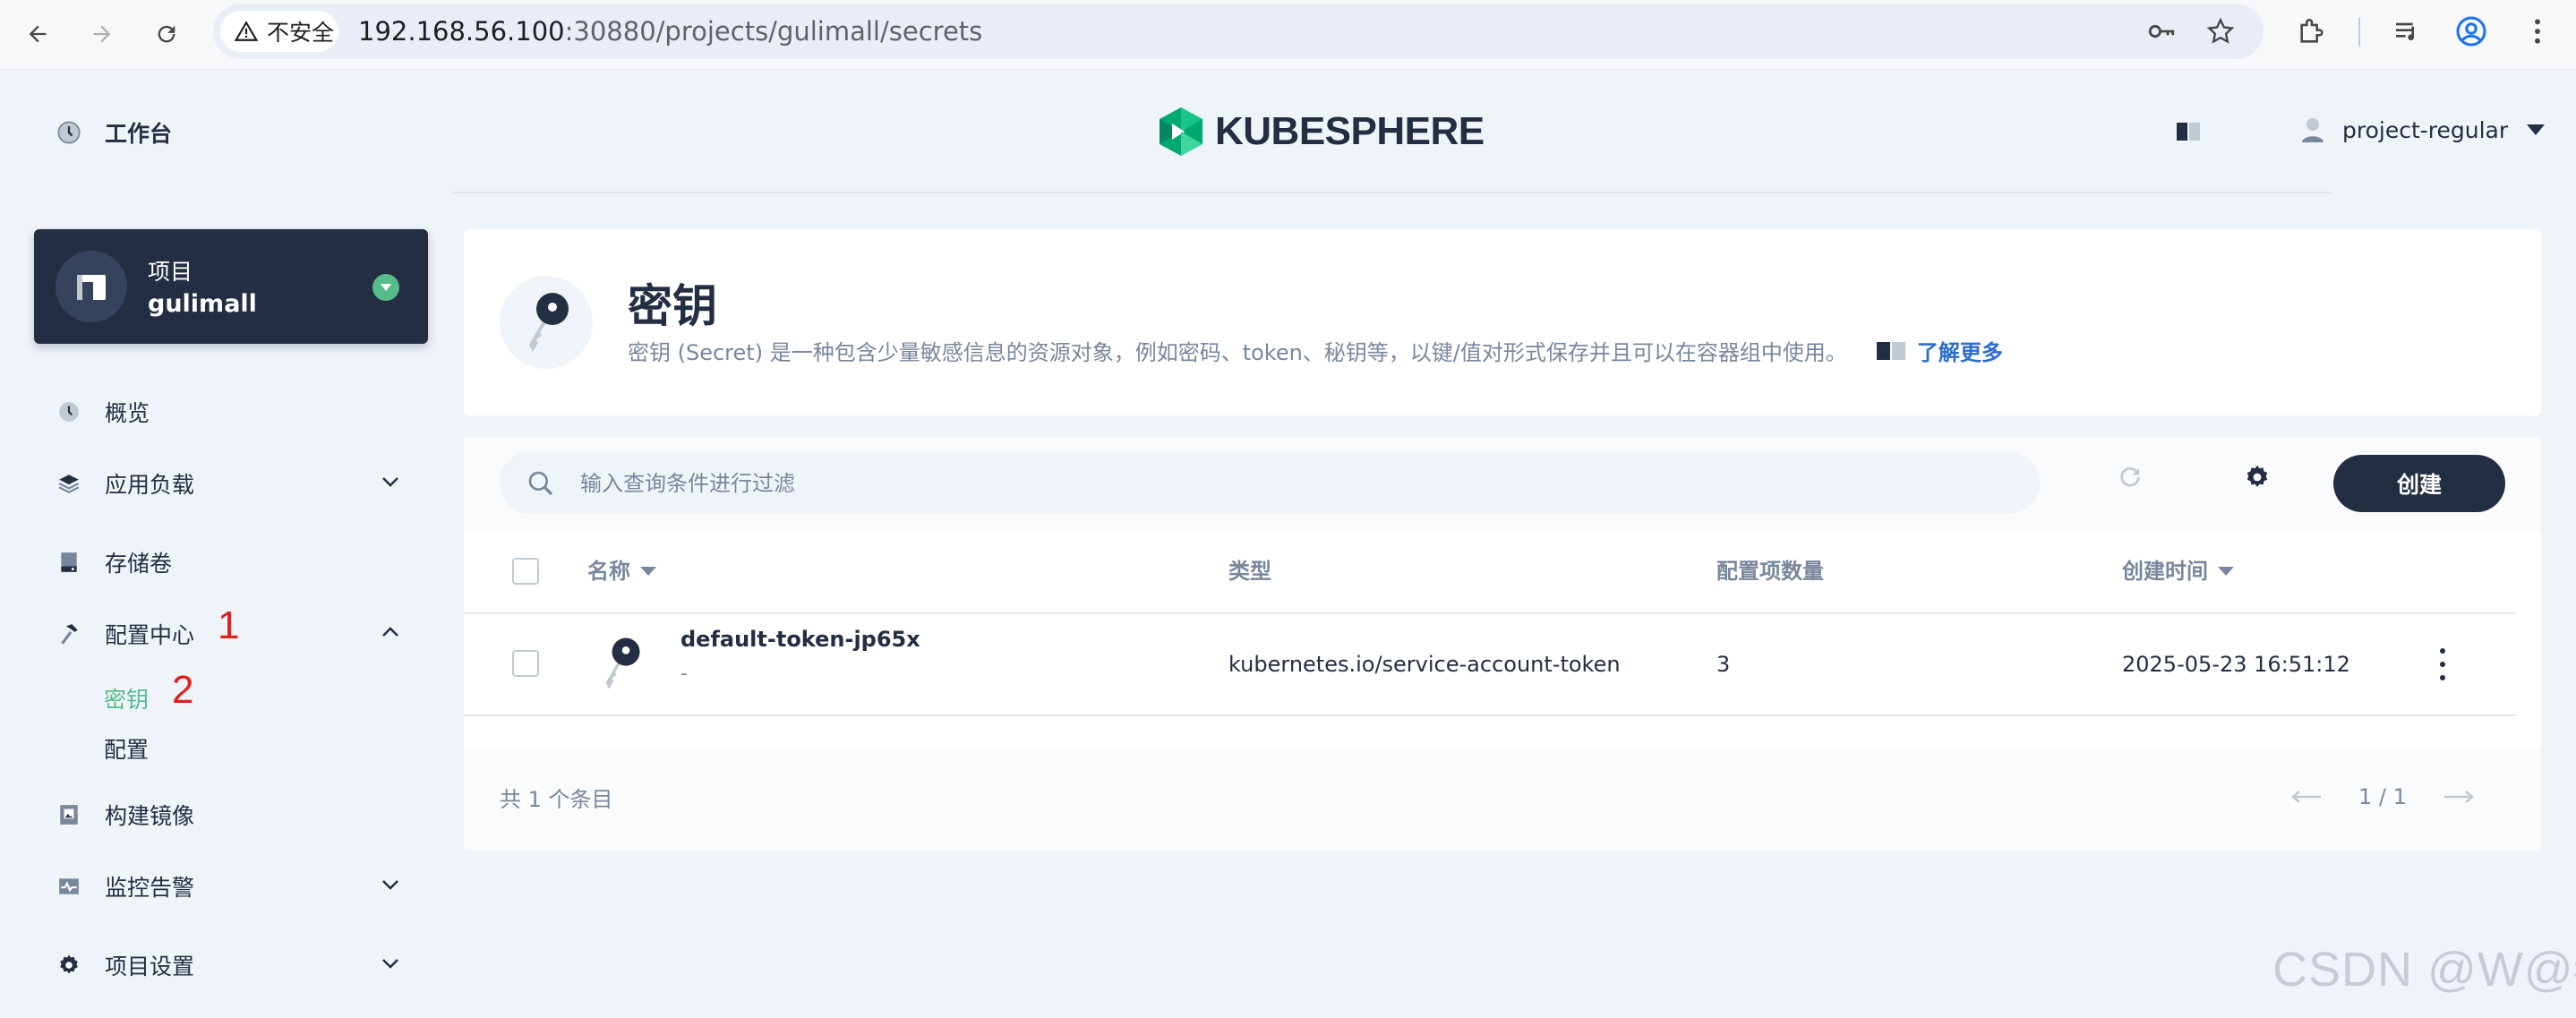 Image resolution: width=2576 pixels, height=1018 pixels. What do you see at coordinates (2537, 31) in the screenshot?
I see `browser-menu-button` at bounding box center [2537, 31].